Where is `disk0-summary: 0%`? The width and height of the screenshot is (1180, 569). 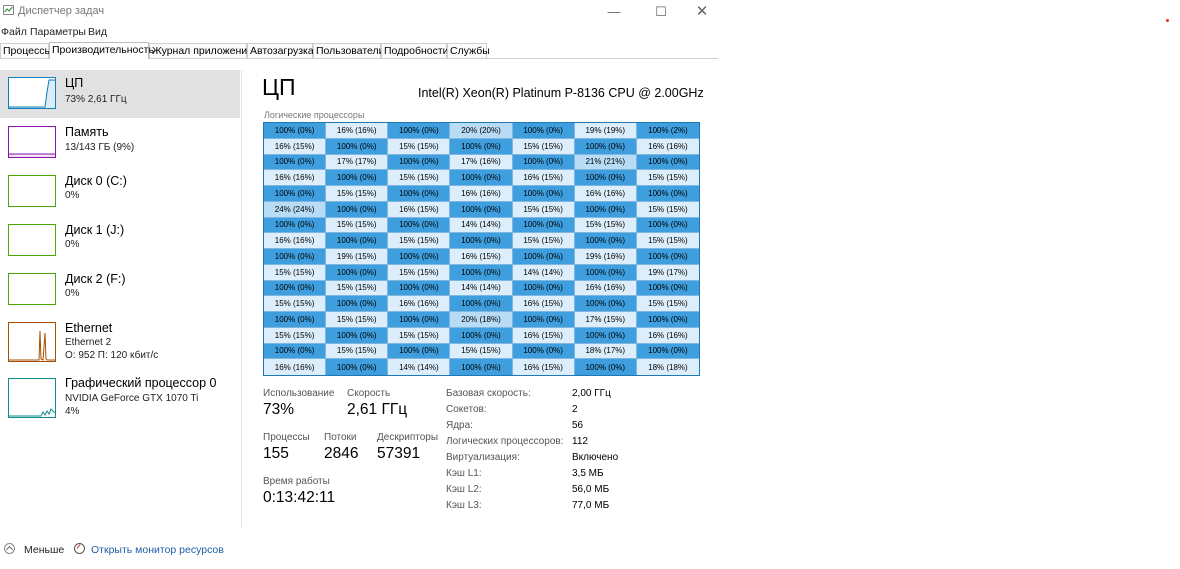
disk0-summary: 0% is located at coordinates (72, 195).